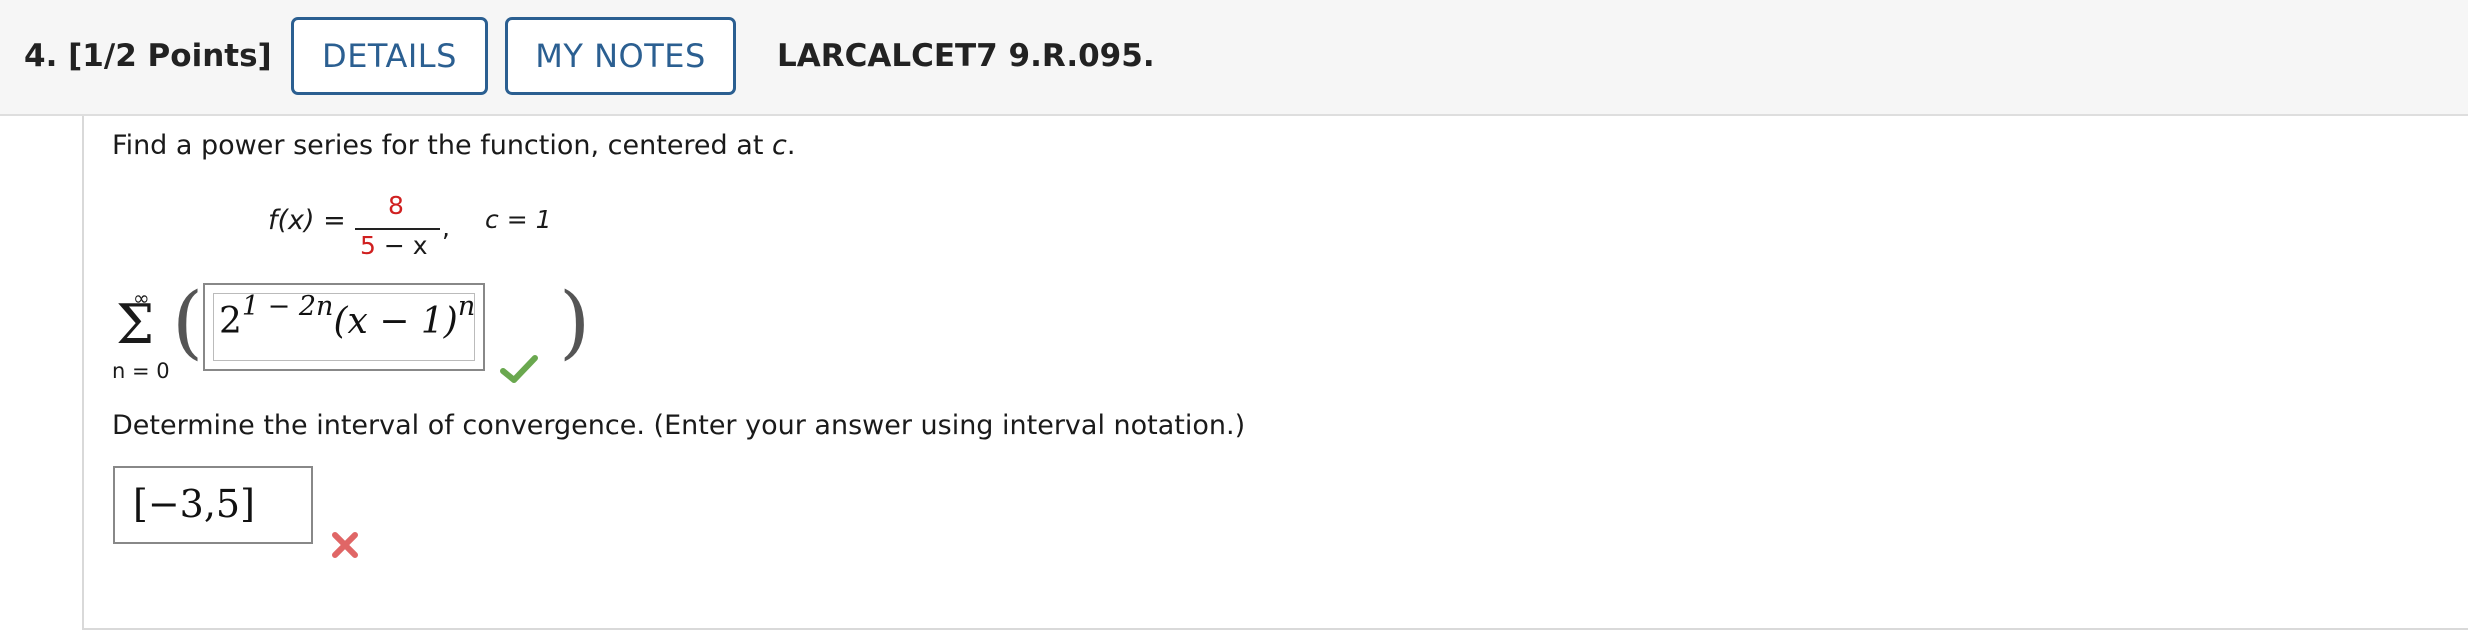  I want to click on series-answer-field: 21 − 2n(x − 1)n, so click(344, 327).